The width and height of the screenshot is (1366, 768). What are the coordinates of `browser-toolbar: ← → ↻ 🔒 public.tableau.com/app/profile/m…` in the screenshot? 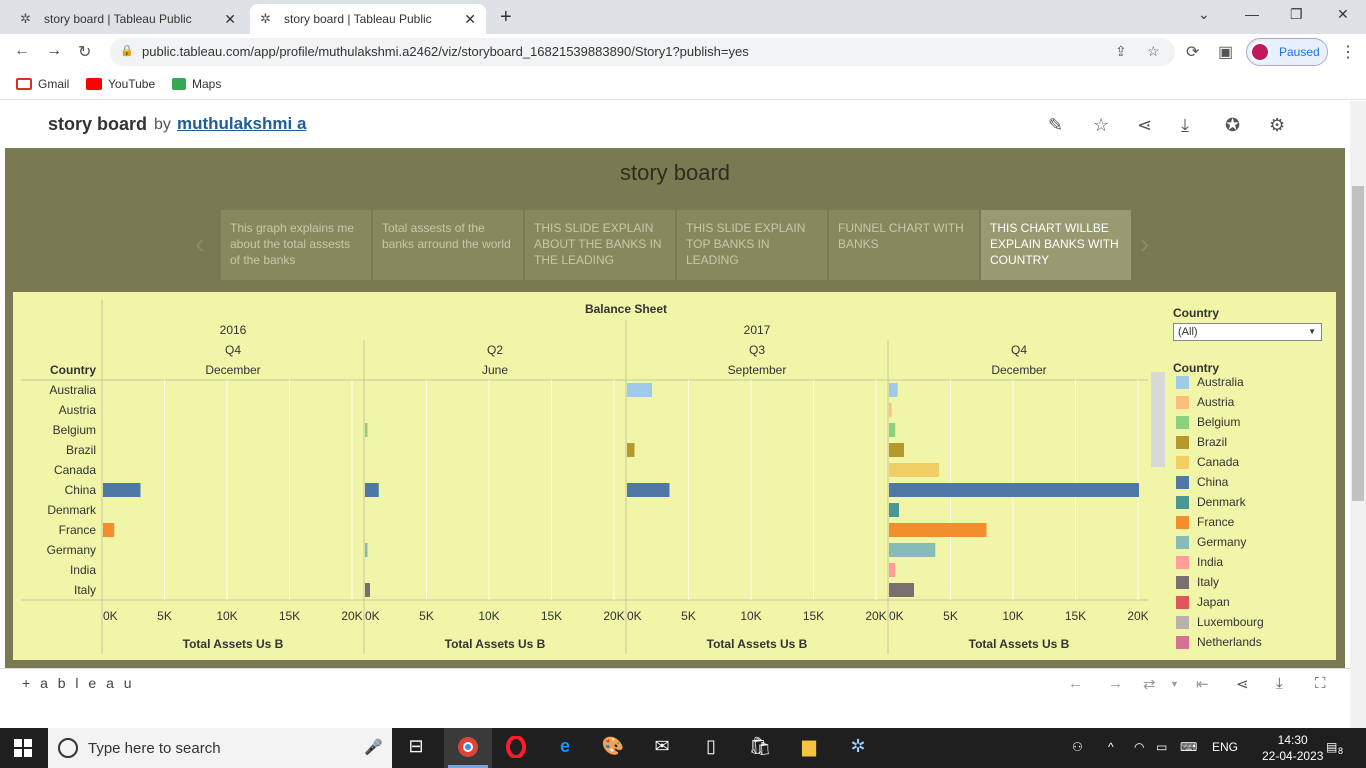 It's located at (683, 52).